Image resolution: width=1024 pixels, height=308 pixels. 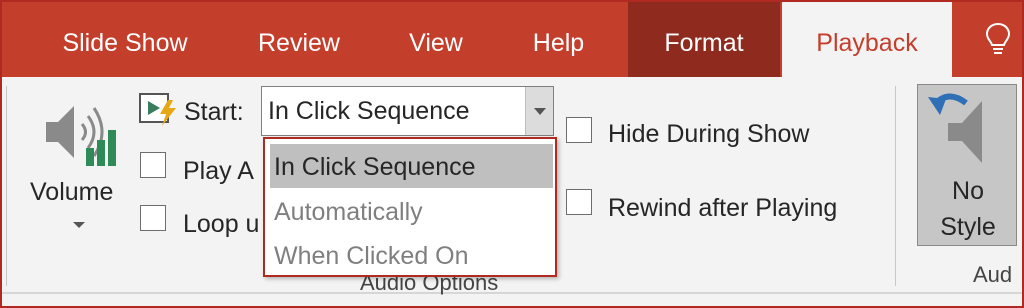 What do you see at coordinates (955, 128) in the screenshot?
I see `speaker-undo-icon` at bounding box center [955, 128].